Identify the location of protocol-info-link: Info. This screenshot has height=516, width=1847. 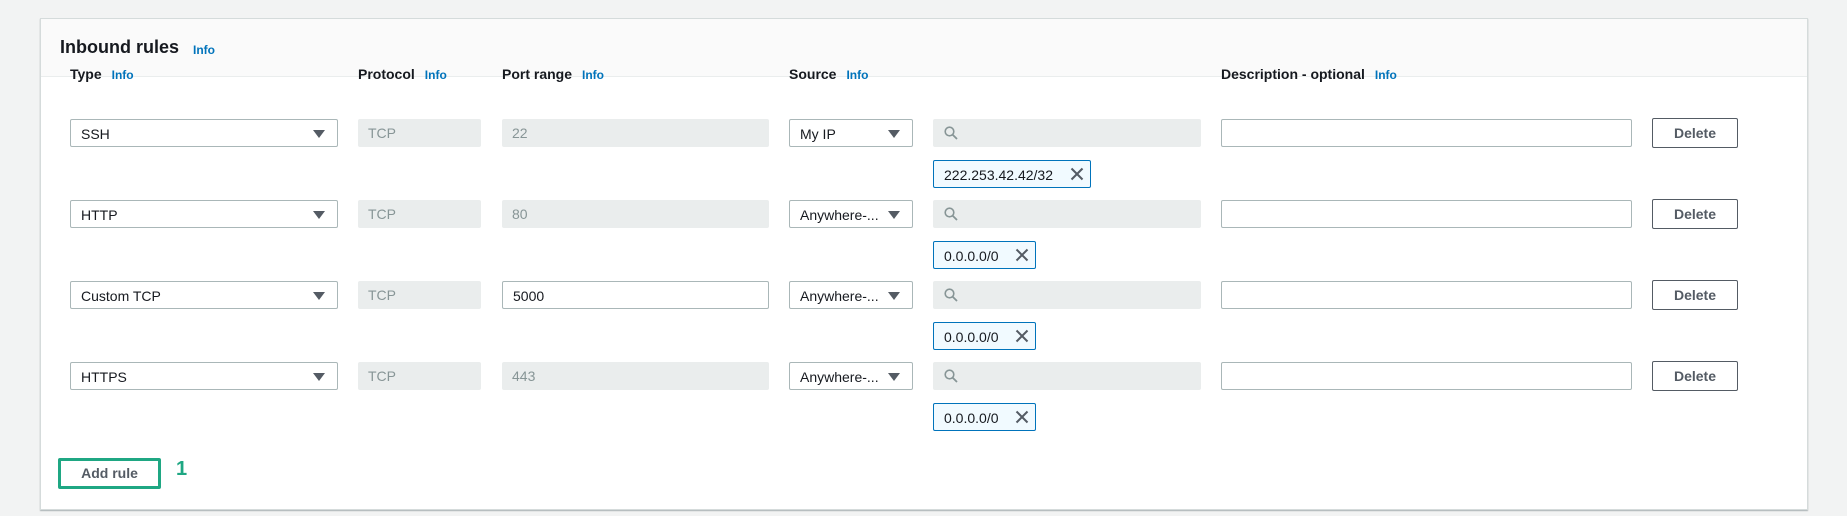
(436, 75).